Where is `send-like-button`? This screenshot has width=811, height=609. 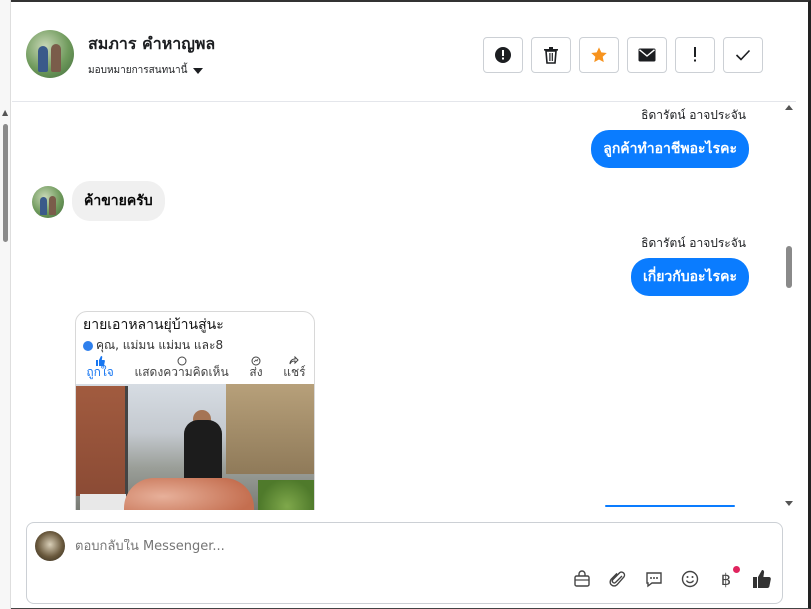
send-like-button is located at coordinates (762, 579).